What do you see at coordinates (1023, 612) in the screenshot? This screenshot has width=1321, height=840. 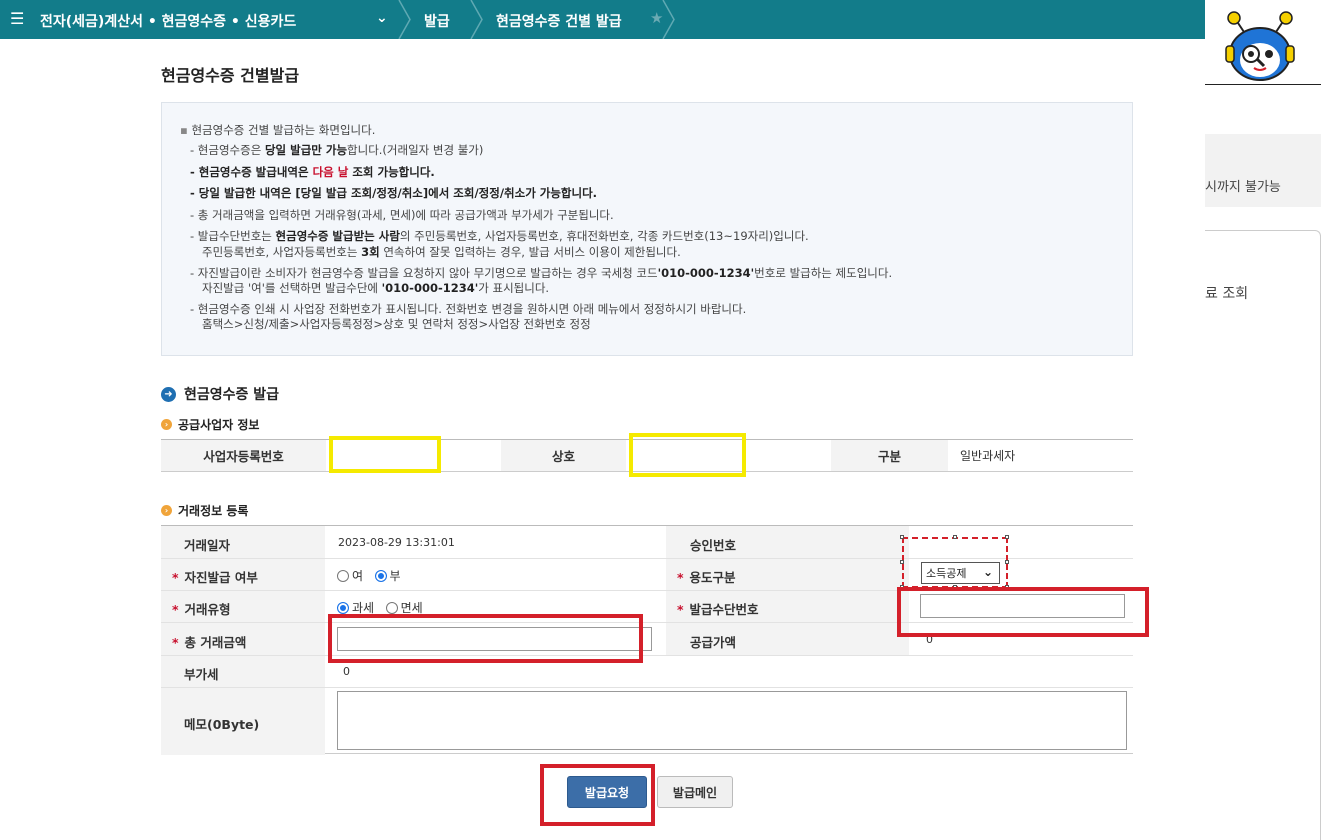 I see `highlight-means` at bounding box center [1023, 612].